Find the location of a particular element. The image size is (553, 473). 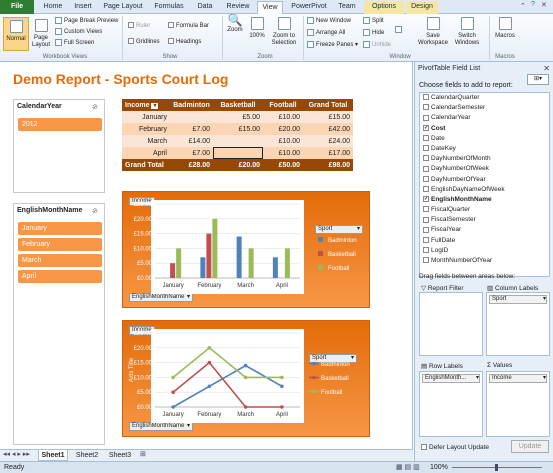

view-side-by-side-button is located at coordinates (399, 30).